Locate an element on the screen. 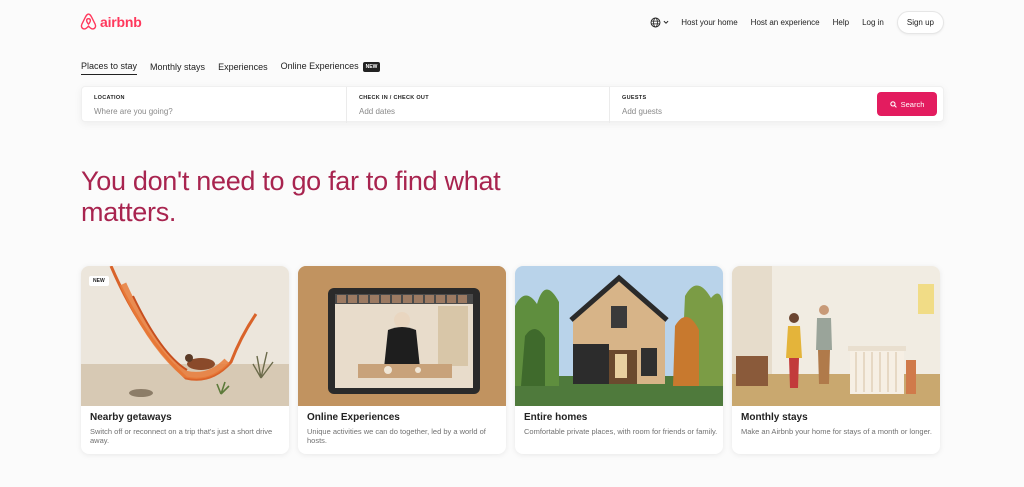 The width and height of the screenshot is (1024, 487). dates-field: CHECK IN / CHECK OUT is located at coordinates (477, 105).